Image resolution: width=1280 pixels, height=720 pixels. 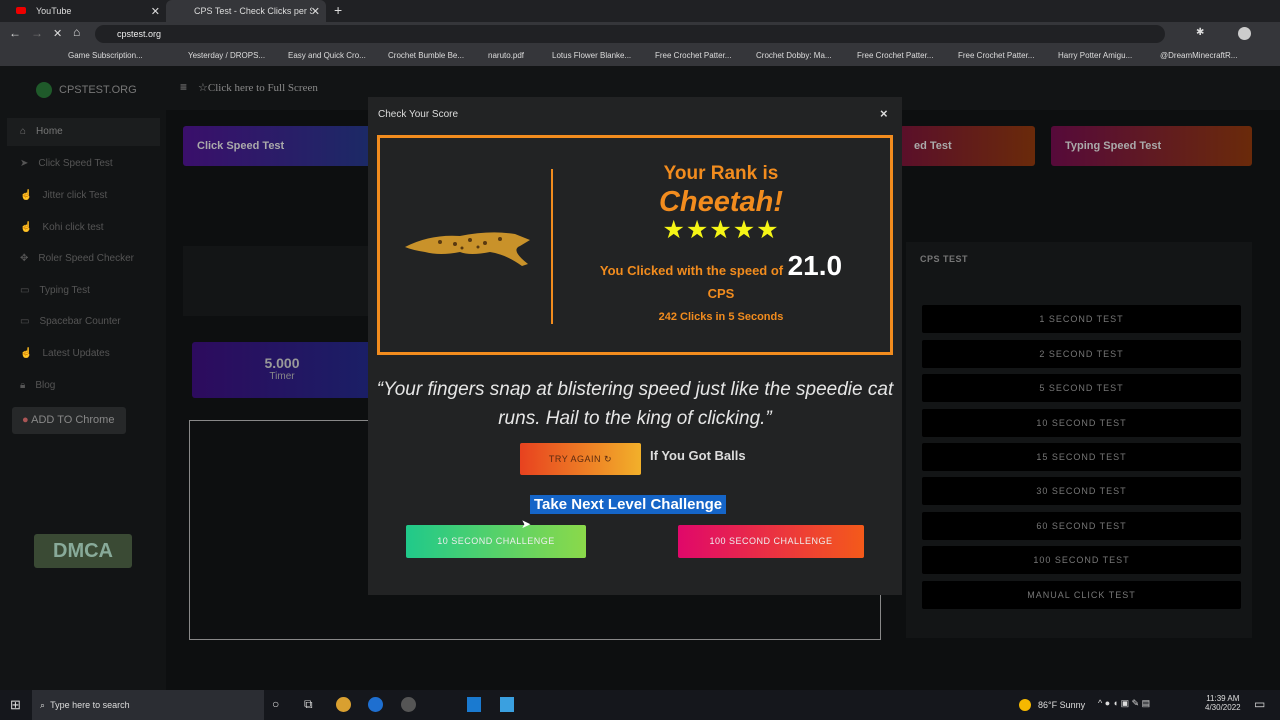 I want to click on test-10-second: 10 SECOND TEST, so click(x=1081, y=423).